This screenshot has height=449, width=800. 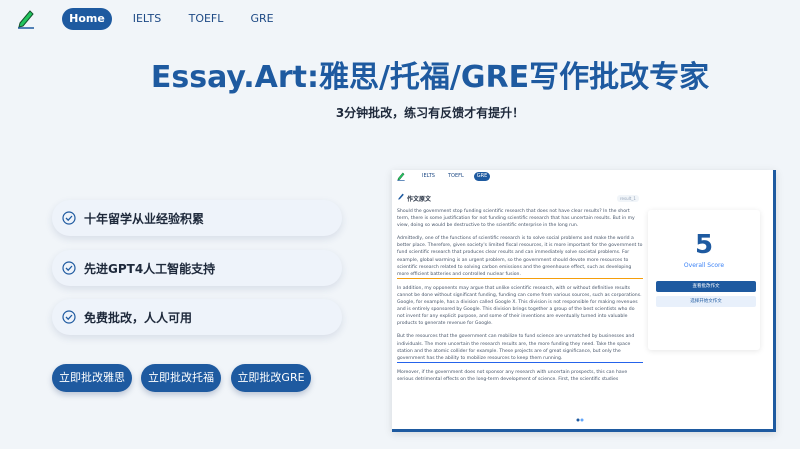 What do you see at coordinates (428, 176) in the screenshot?
I see `preview-nav-ielts: IELTS` at bounding box center [428, 176].